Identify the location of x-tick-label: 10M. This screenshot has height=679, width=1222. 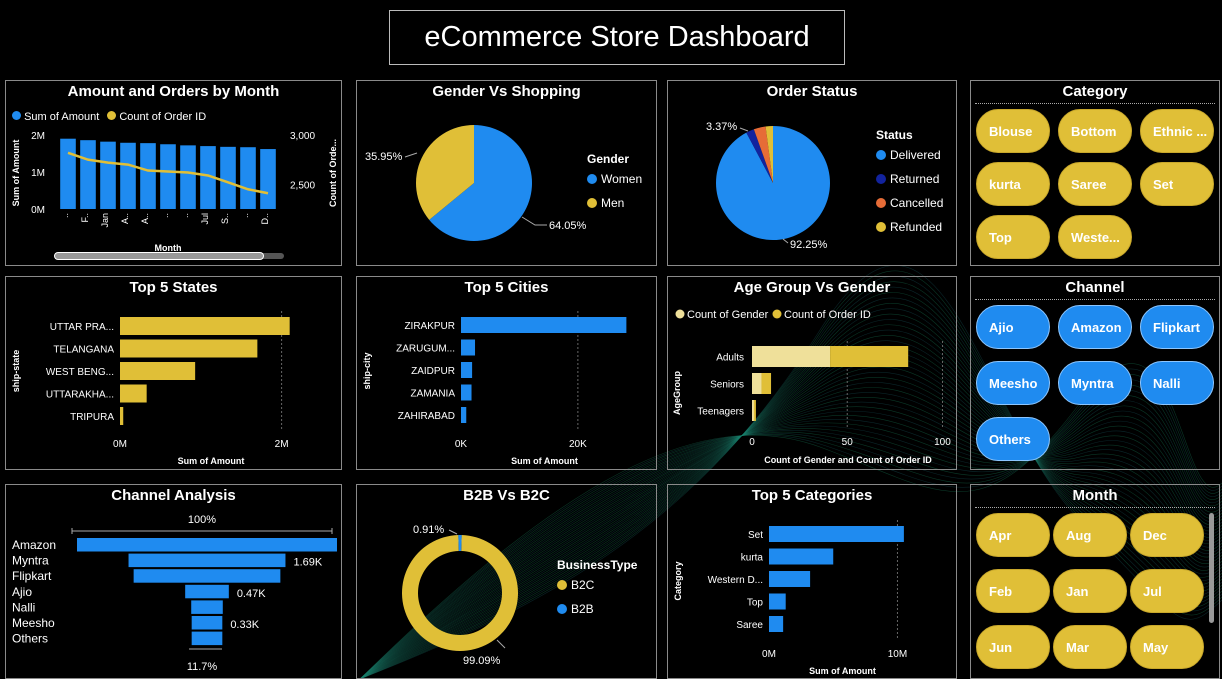
(897, 654).